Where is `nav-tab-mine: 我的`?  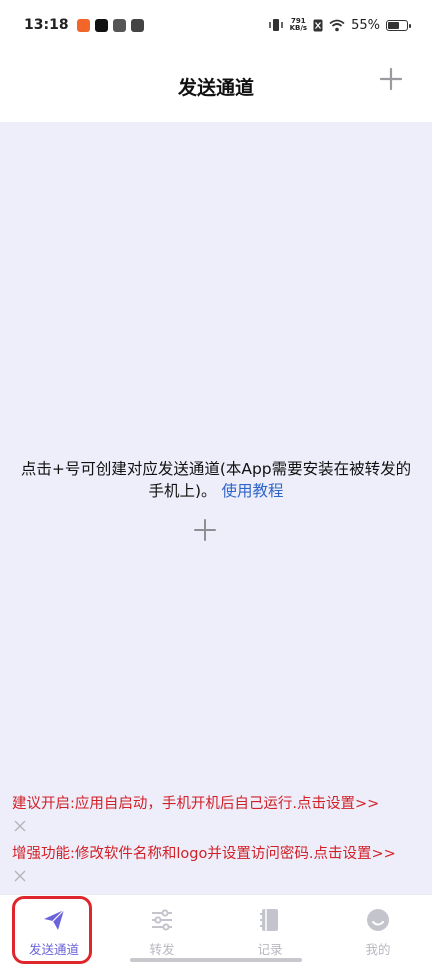 nav-tab-mine: 我的 is located at coordinates (378, 929).